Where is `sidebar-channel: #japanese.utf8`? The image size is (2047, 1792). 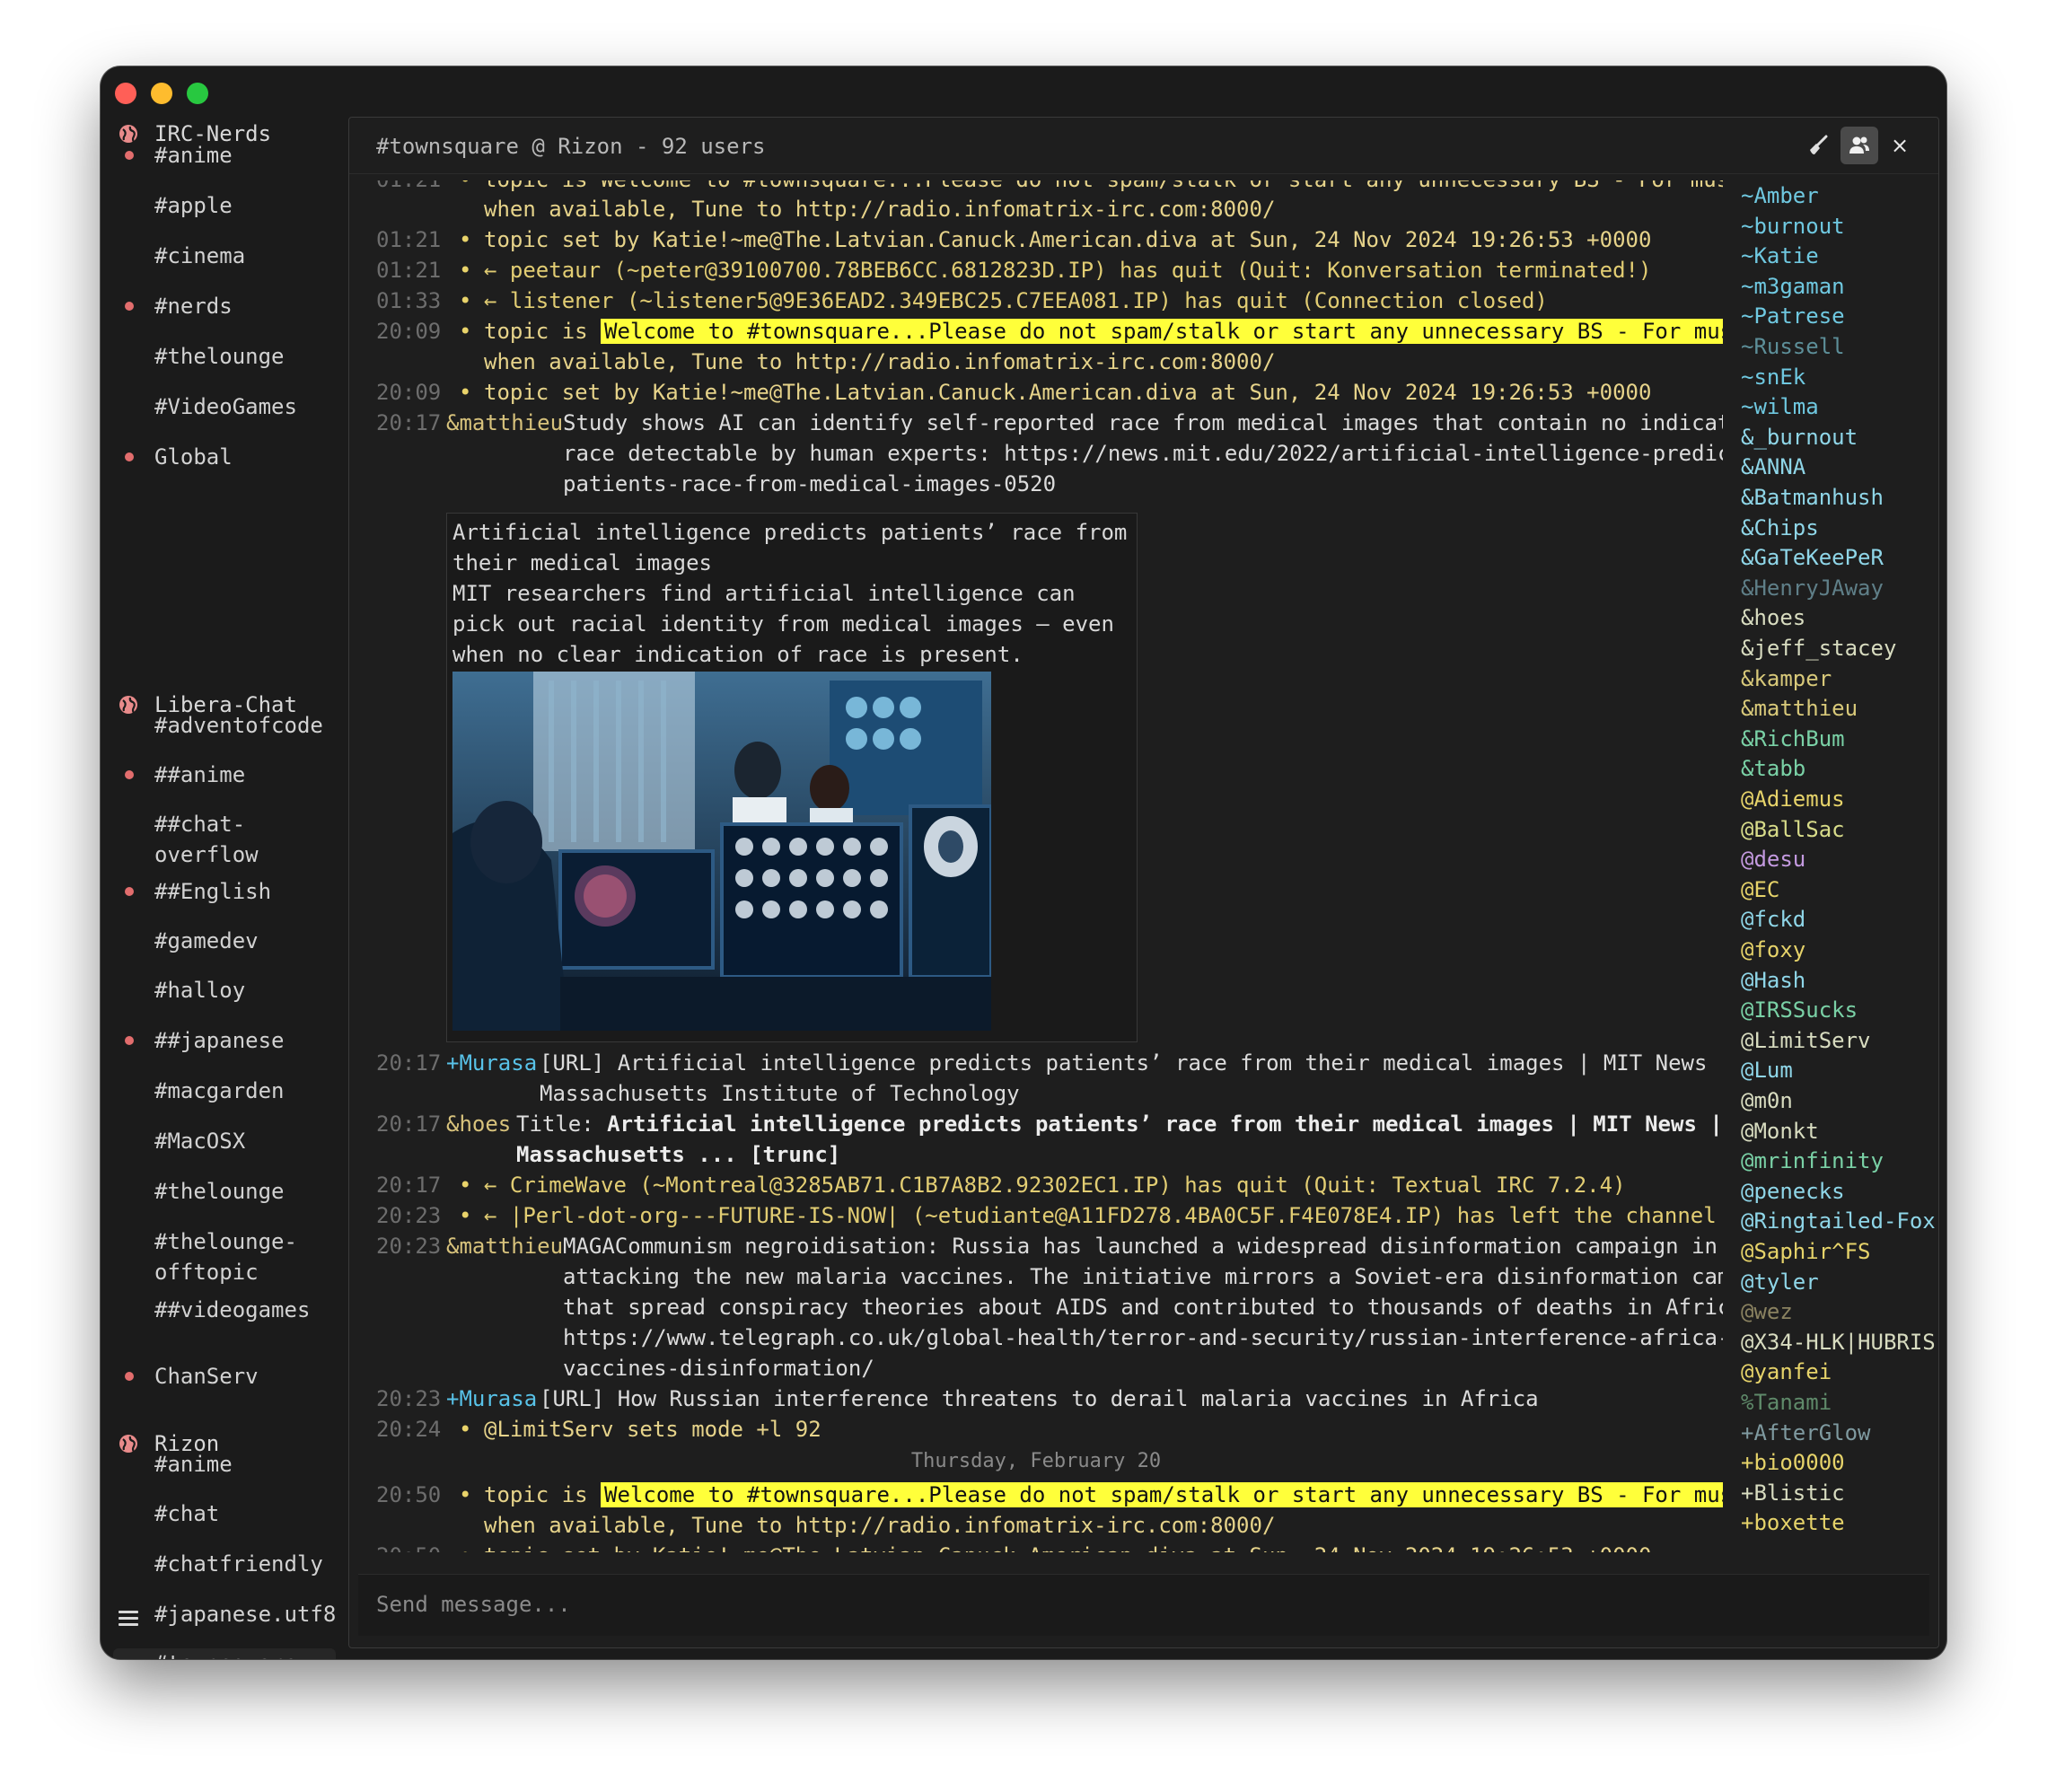
sidebar-channel: #japanese.utf8 is located at coordinates (248, 1614).